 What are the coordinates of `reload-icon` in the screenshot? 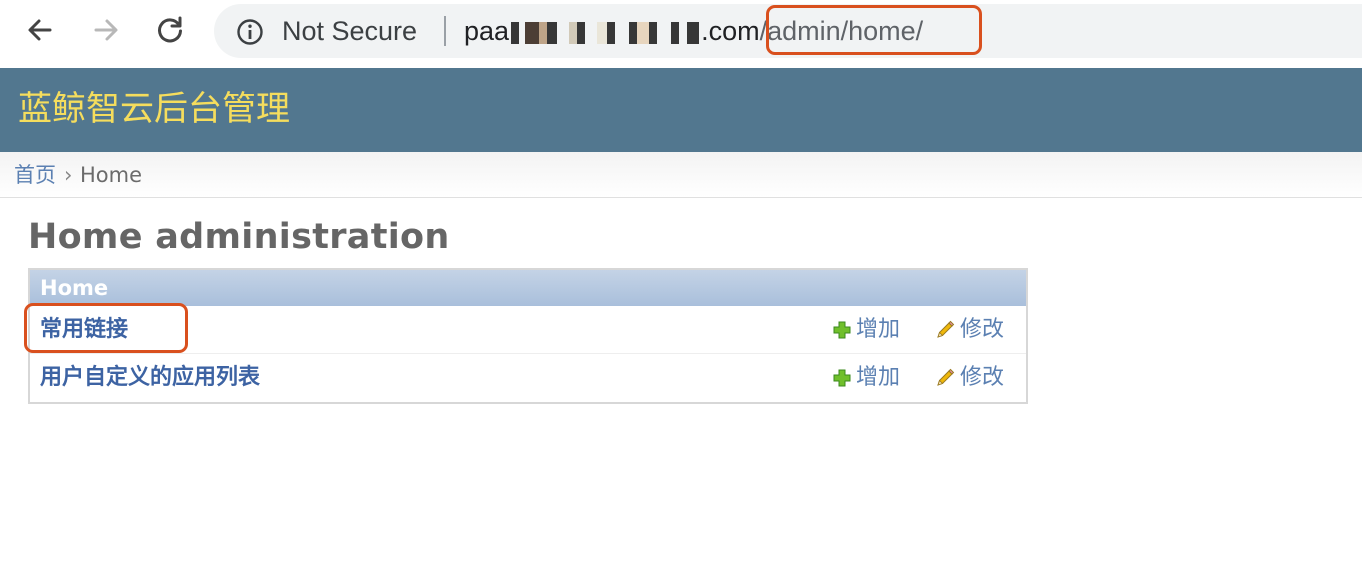 It's located at (170, 29).